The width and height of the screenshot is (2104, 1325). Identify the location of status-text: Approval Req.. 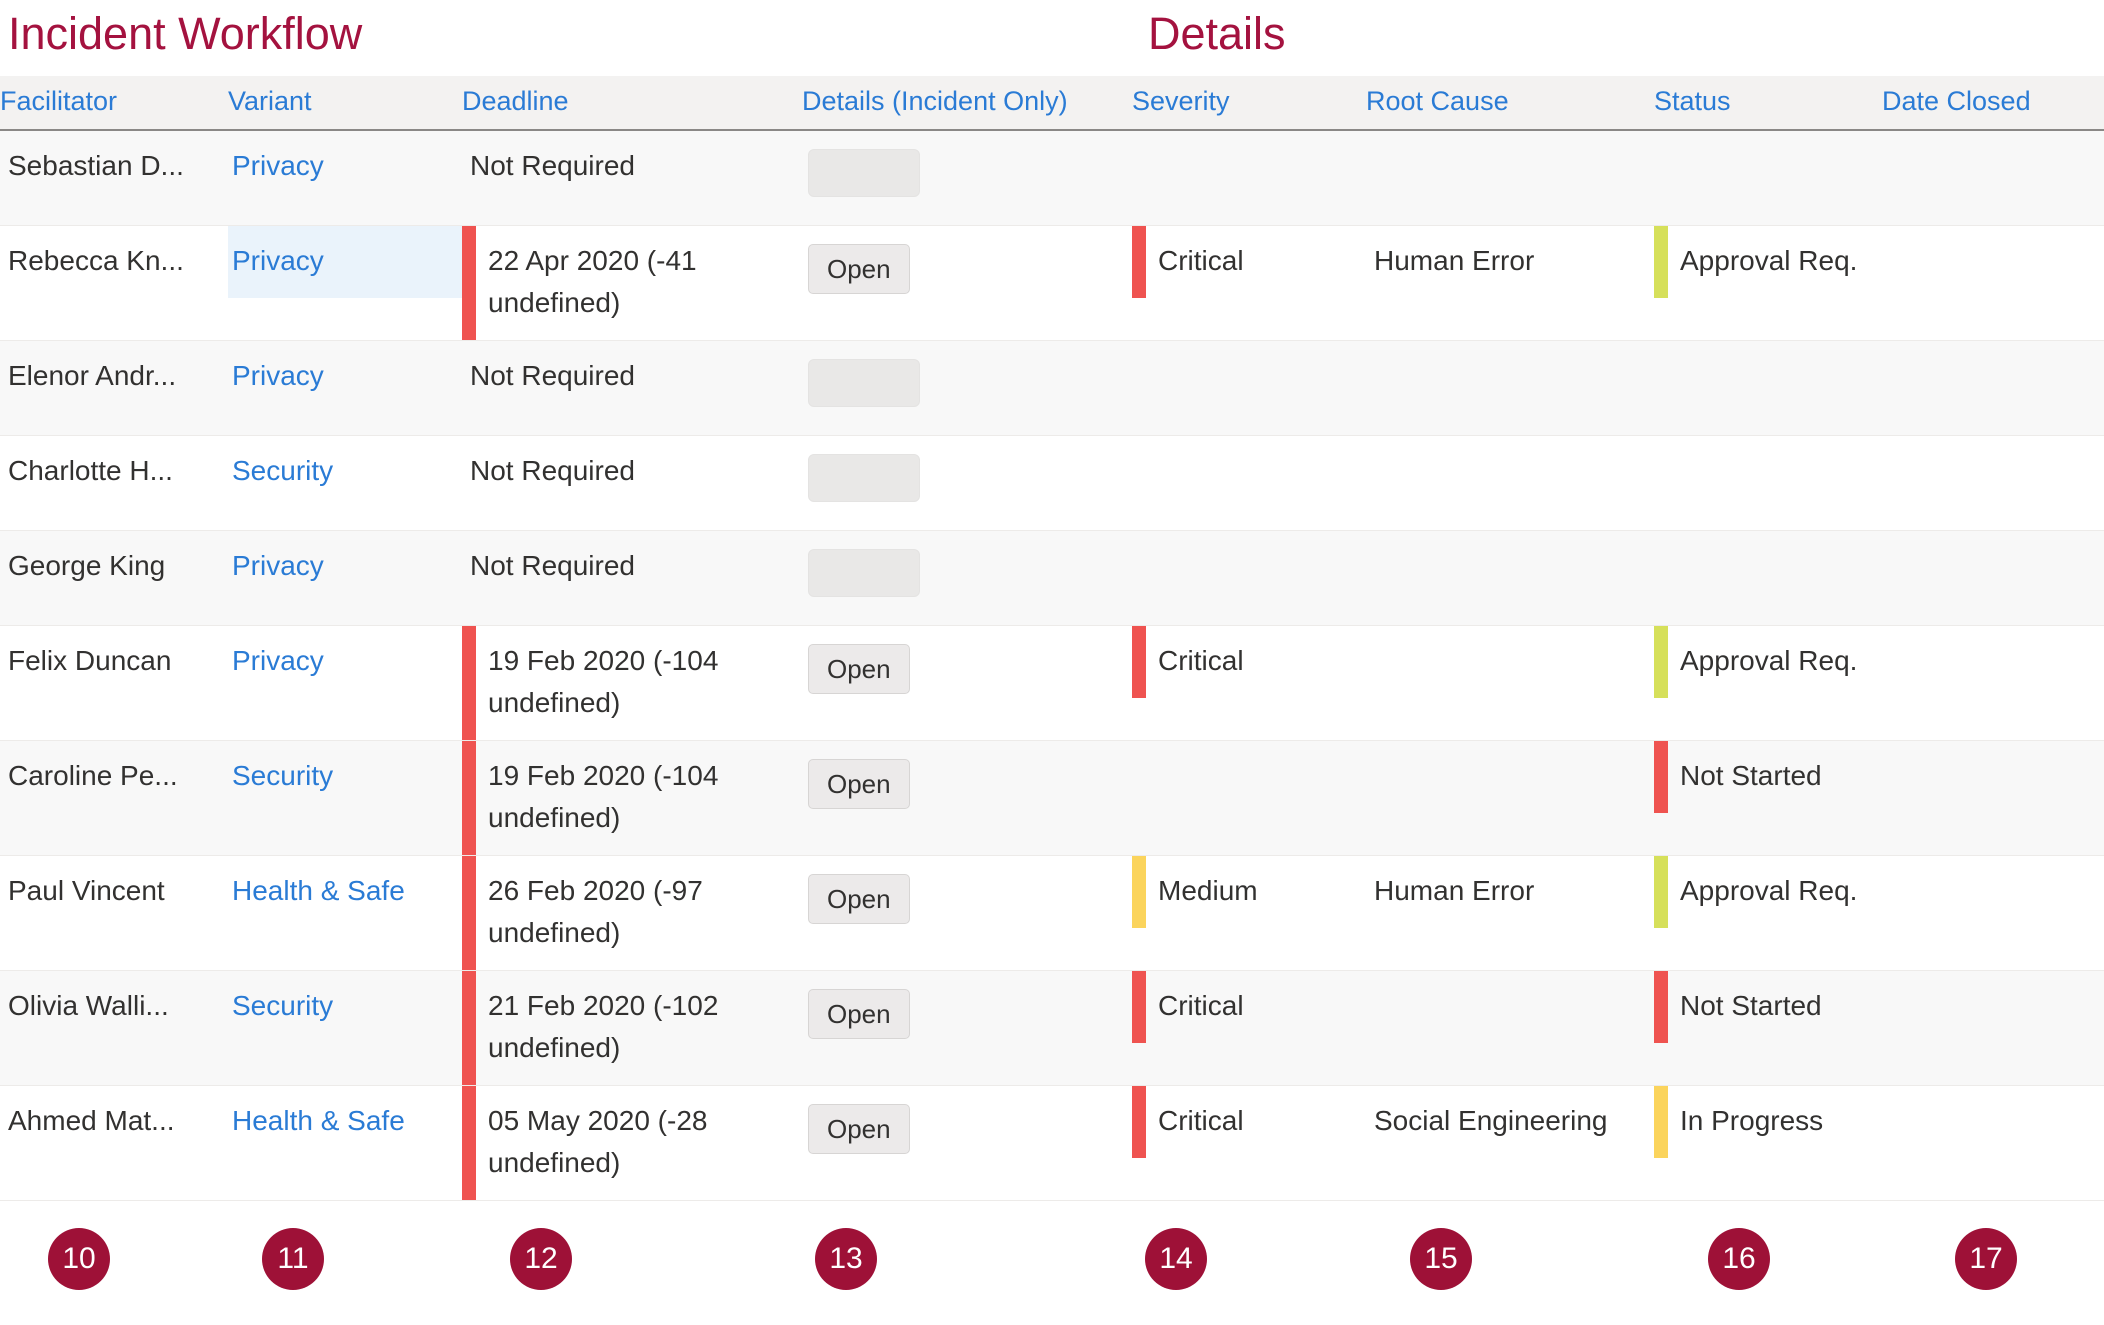
(1769, 890).